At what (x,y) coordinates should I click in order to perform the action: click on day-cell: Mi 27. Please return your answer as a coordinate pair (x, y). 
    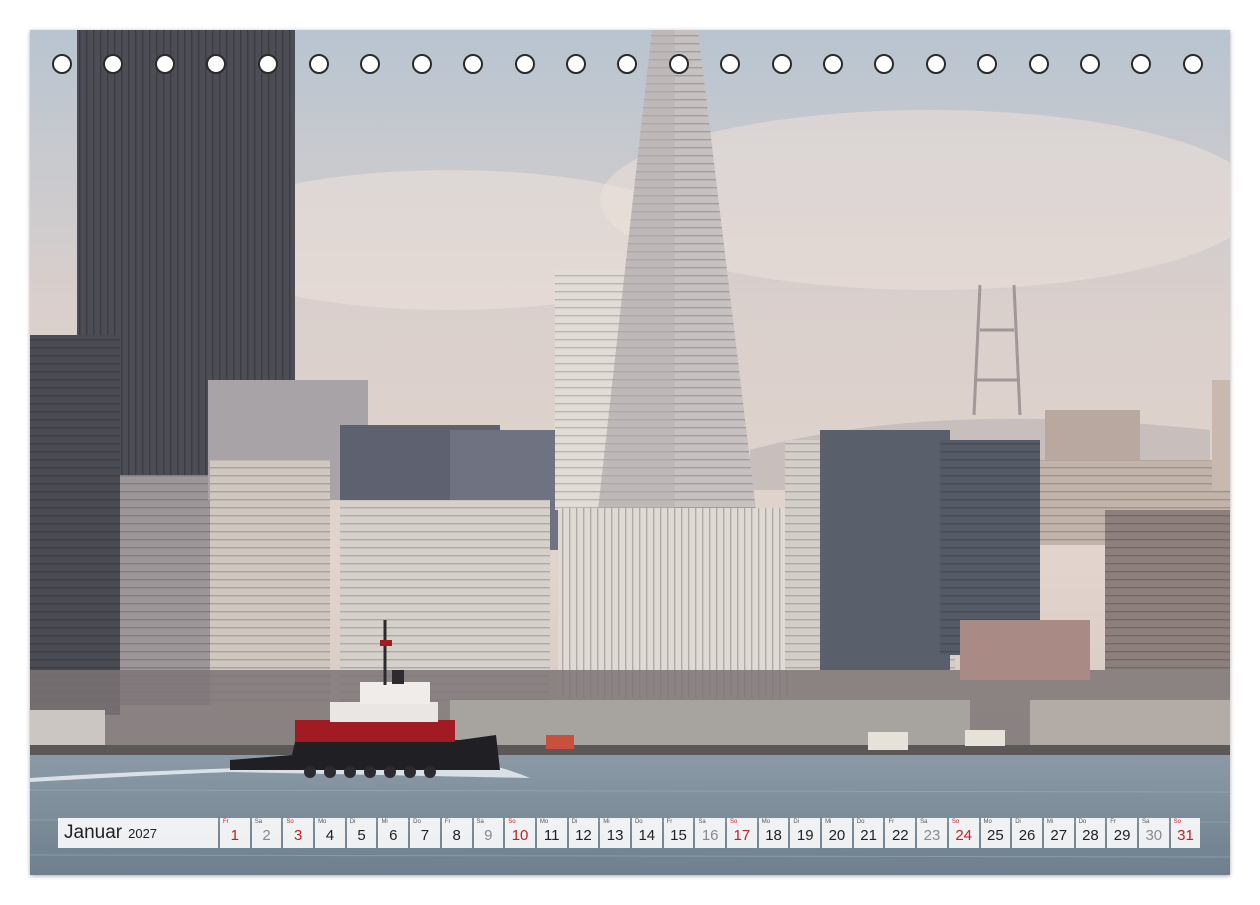
    Looking at the image, I should click on (1058, 833).